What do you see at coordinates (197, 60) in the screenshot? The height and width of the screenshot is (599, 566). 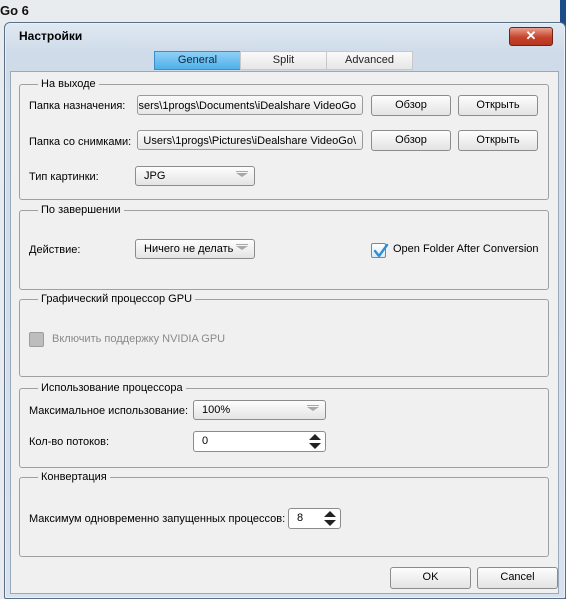 I see `tab-general: General` at bounding box center [197, 60].